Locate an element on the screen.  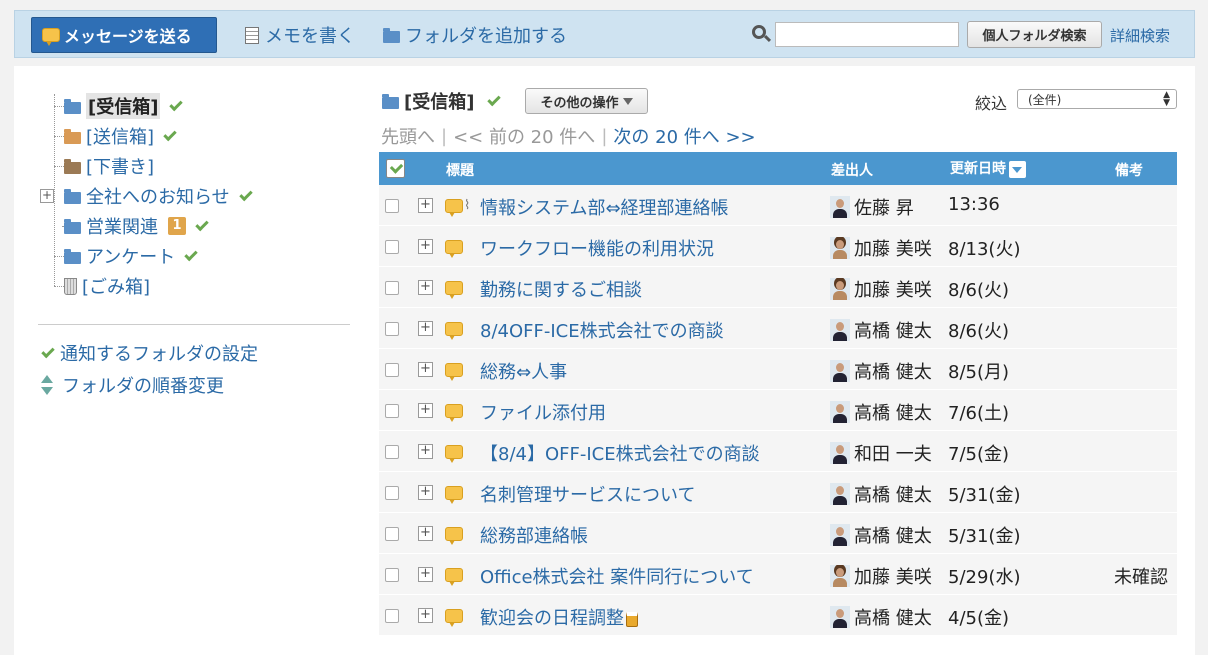
table-row: +8/4OFF-ICE株式会社での商談 高橋 健太 8/6(火) is located at coordinates (778, 328).